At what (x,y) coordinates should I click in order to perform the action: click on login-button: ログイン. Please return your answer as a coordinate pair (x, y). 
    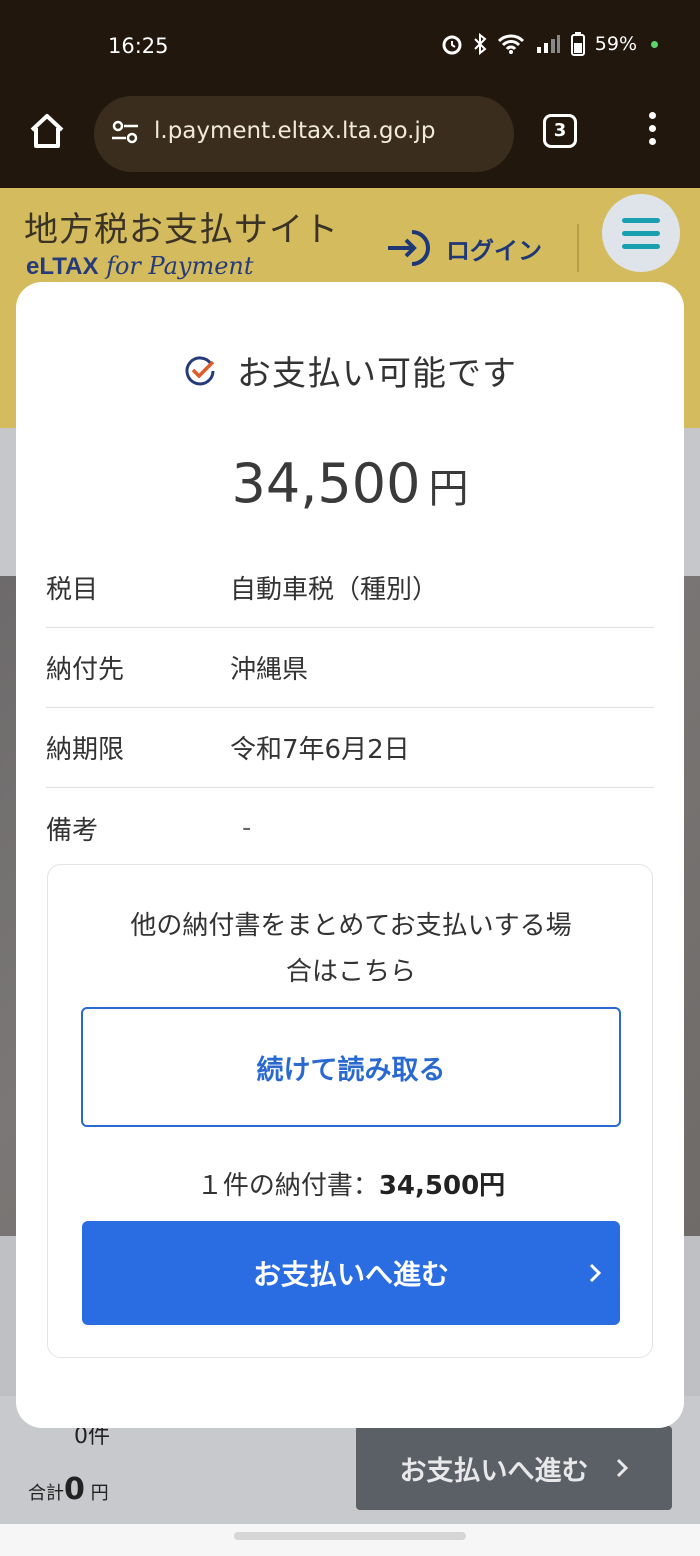
    Looking at the image, I should click on (464, 248).